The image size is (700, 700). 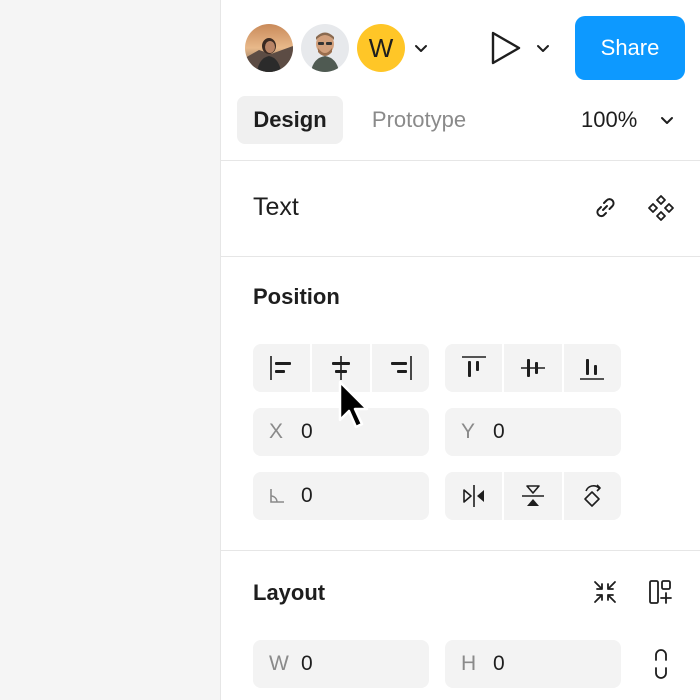 I want to click on flip-vertical-icon, so click(x=534, y=496).